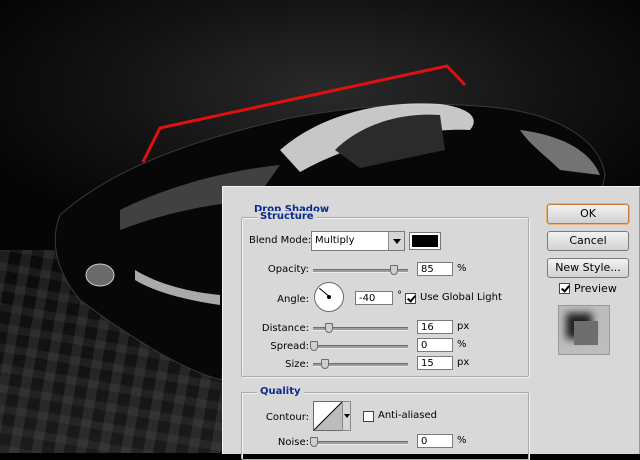 The height and width of the screenshot is (460, 640). Describe the element at coordinates (314, 346) in the screenshot. I see `spread-slider-thumb` at that location.